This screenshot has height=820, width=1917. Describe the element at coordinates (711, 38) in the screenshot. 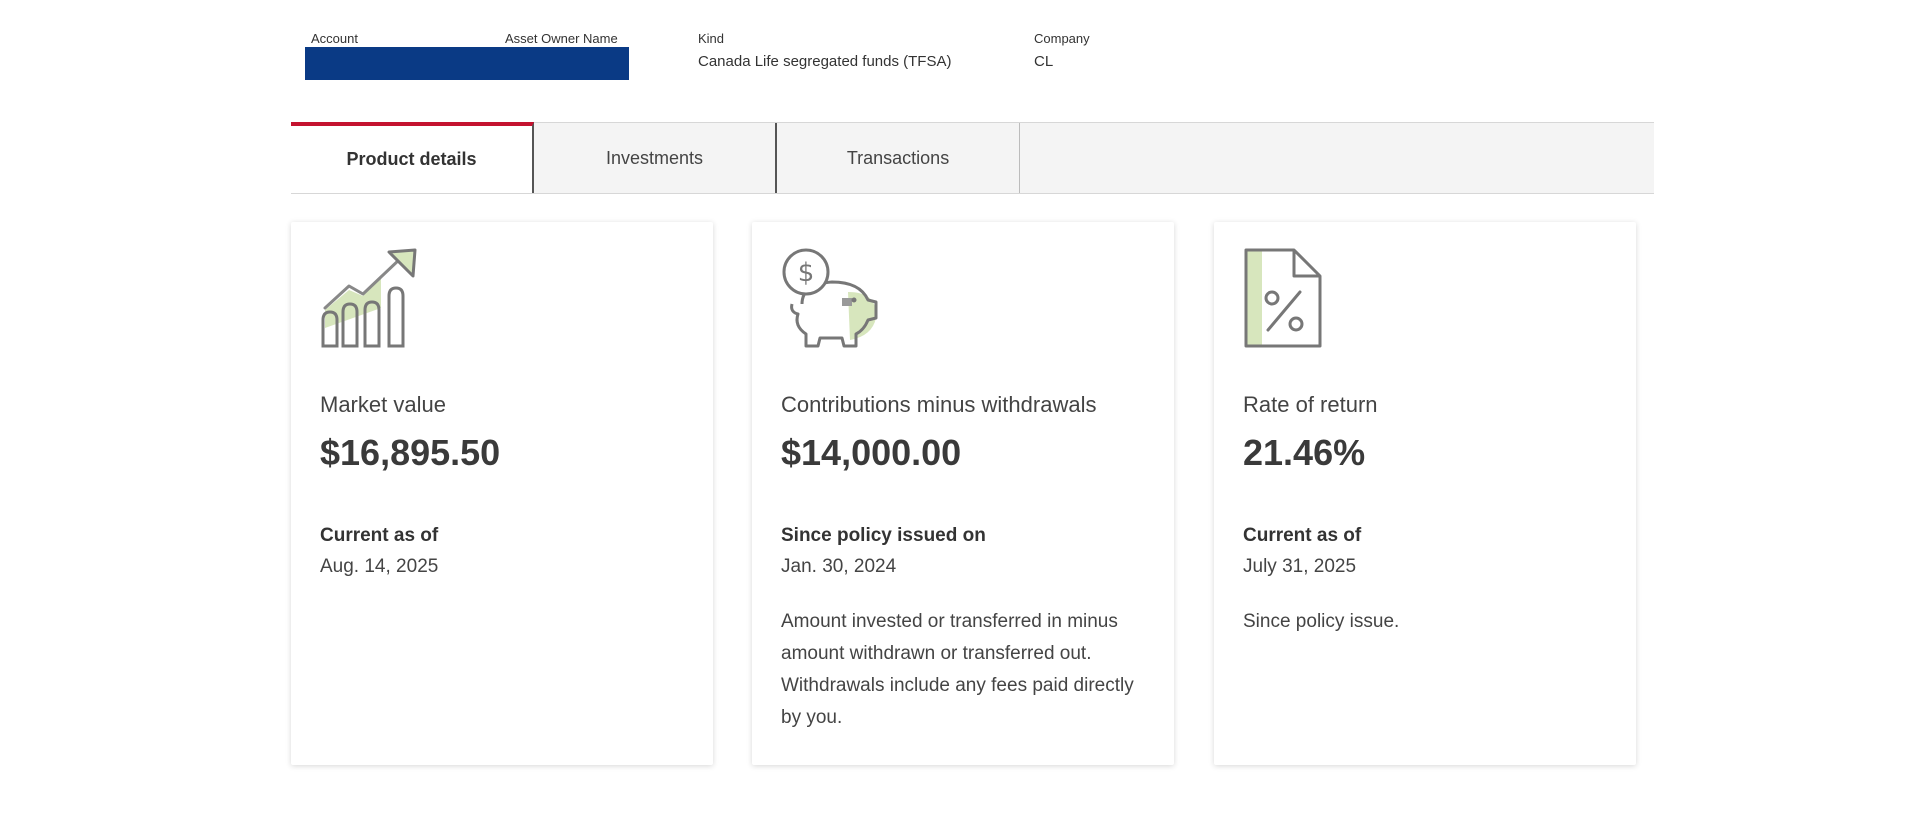

I see `kind-label: Kind` at that location.